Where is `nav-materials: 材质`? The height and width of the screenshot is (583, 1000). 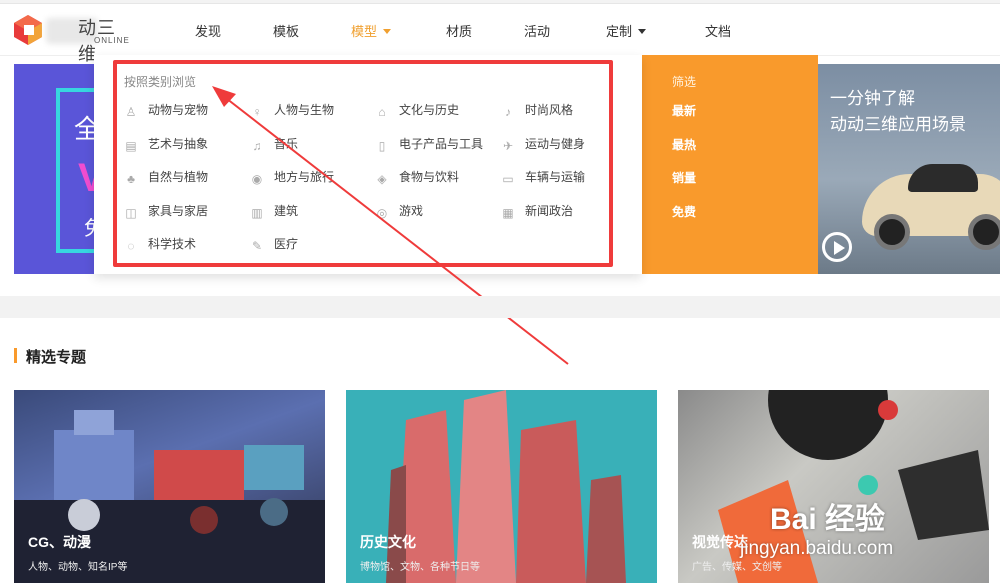
nav-materials: 材质 is located at coordinates (459, 30).